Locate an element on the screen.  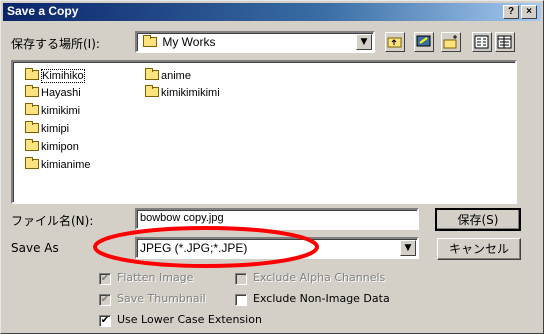
save-in-label: 保存する場所(I): is located at coordinates (55, 44).